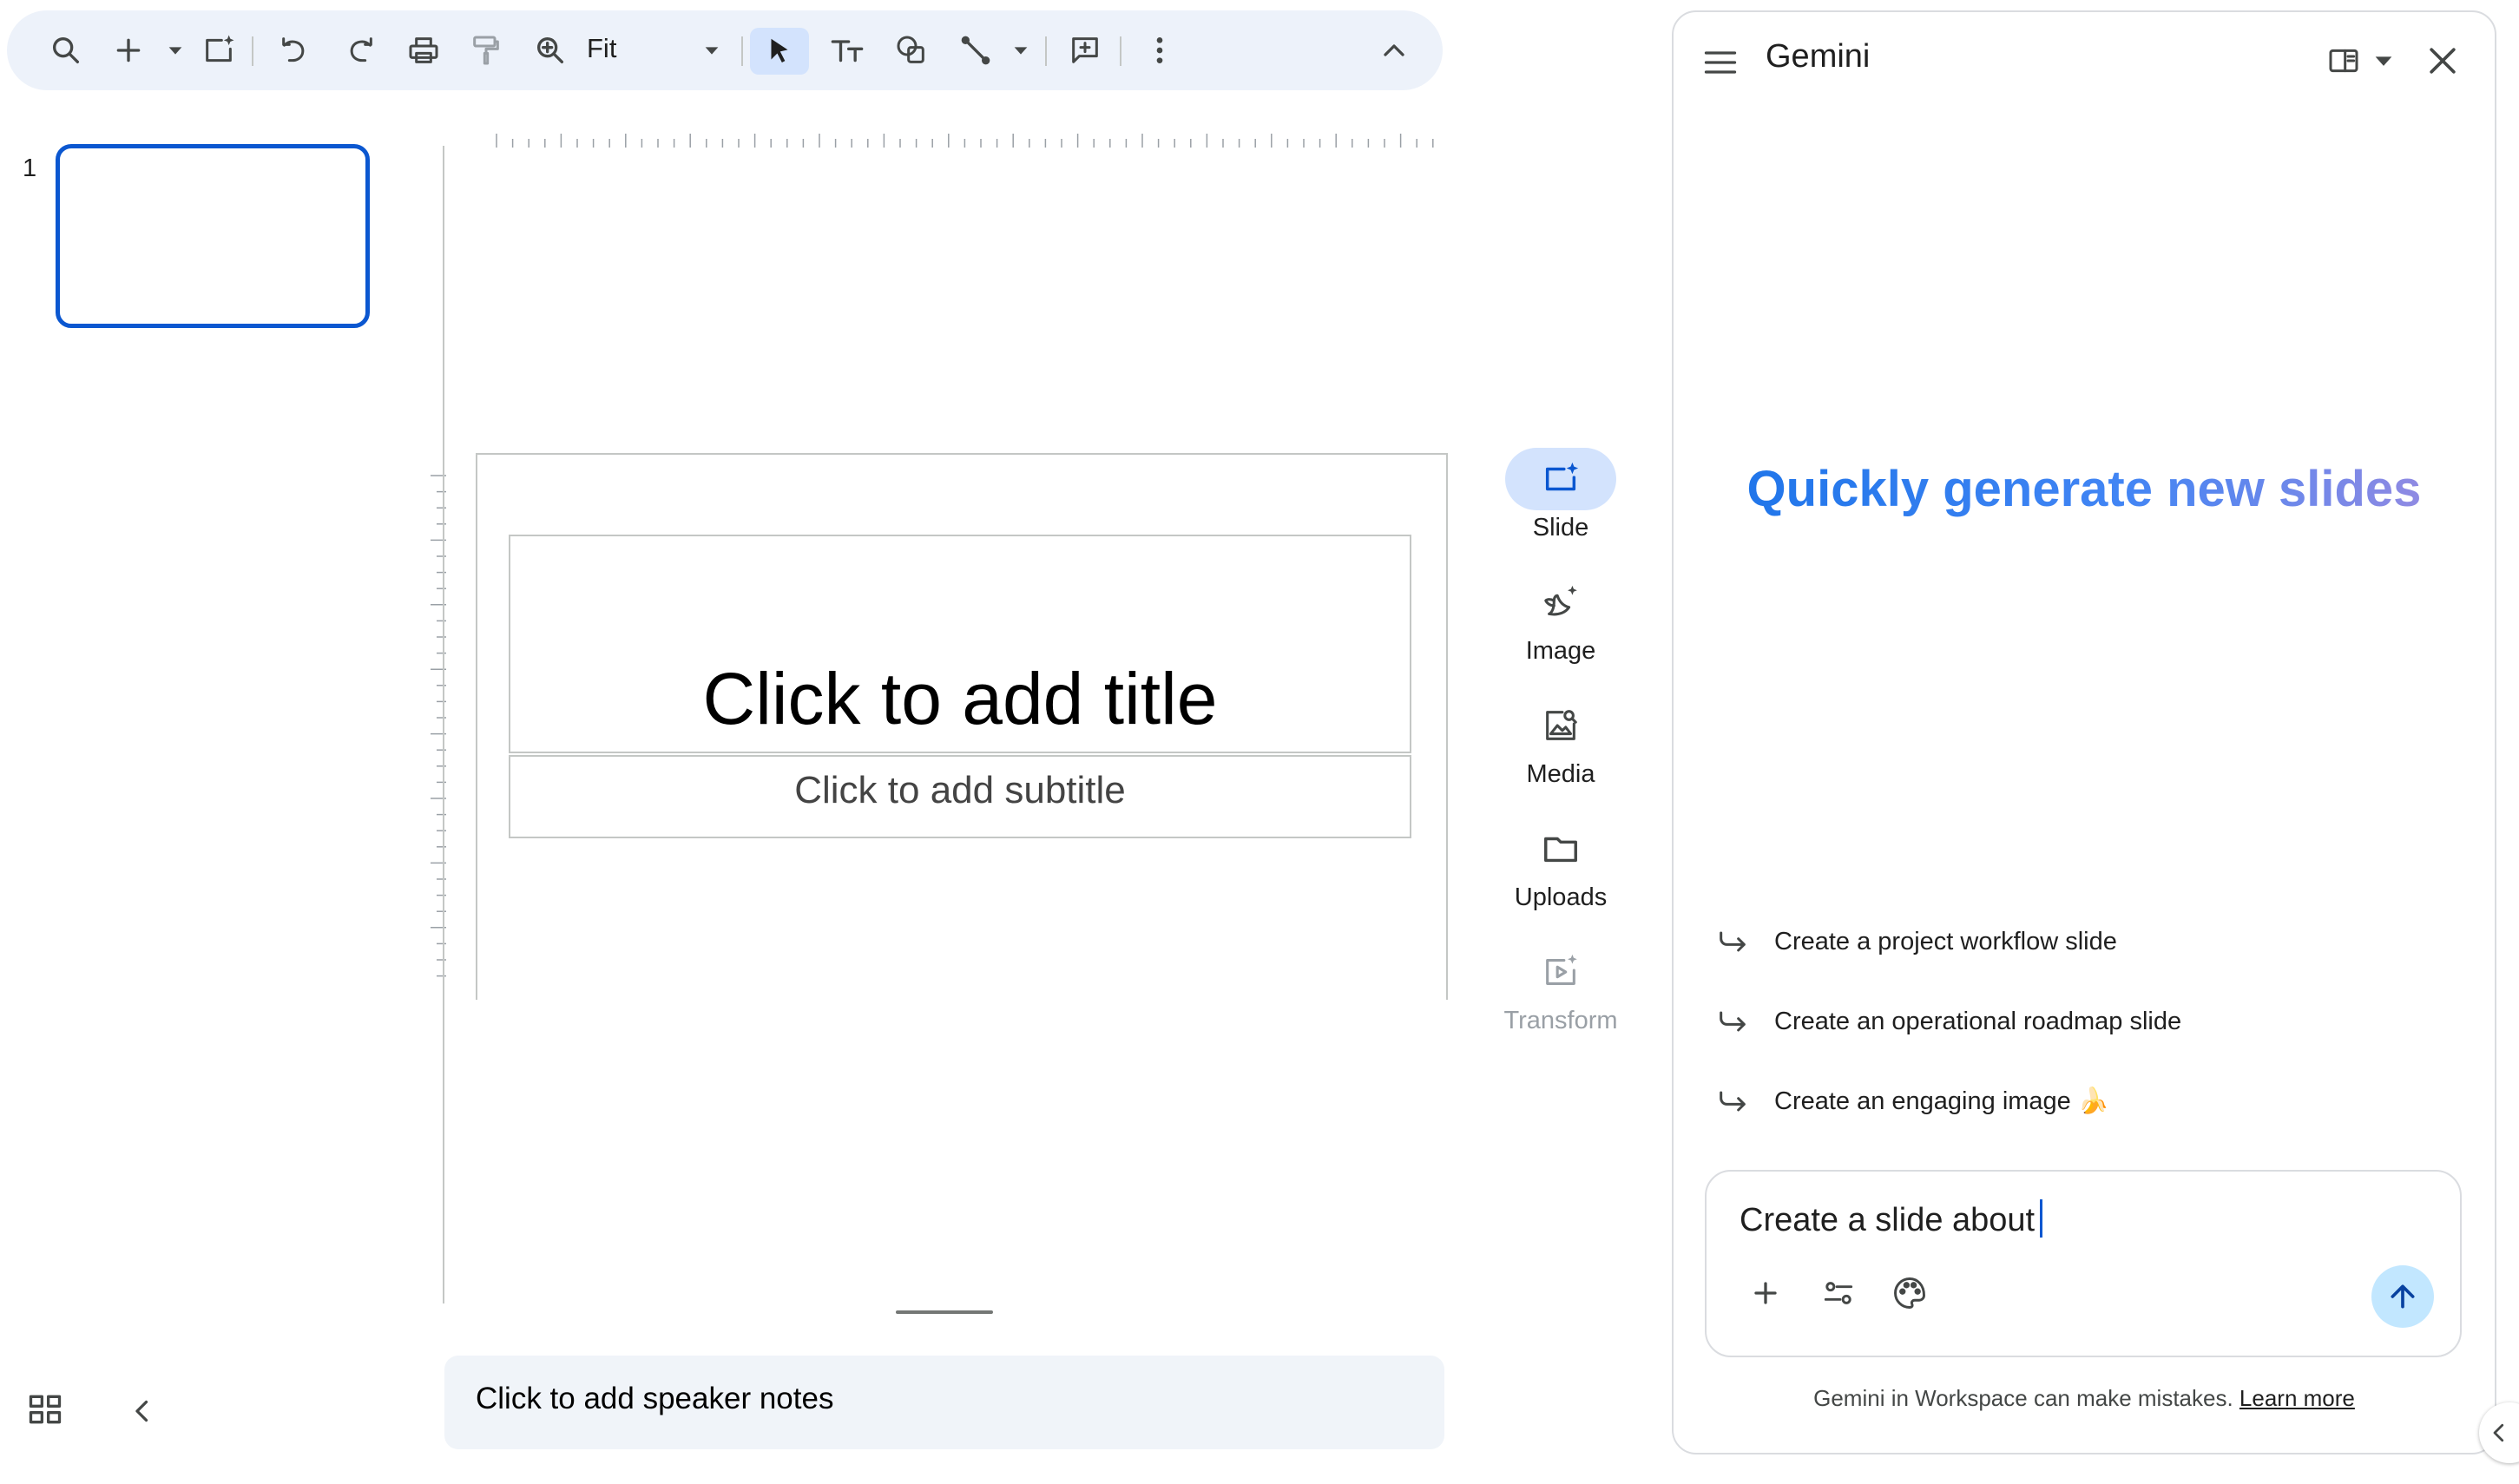  Describe the element at coordinates (423, 50) in the screenshot. I see `print-icon` at that location.